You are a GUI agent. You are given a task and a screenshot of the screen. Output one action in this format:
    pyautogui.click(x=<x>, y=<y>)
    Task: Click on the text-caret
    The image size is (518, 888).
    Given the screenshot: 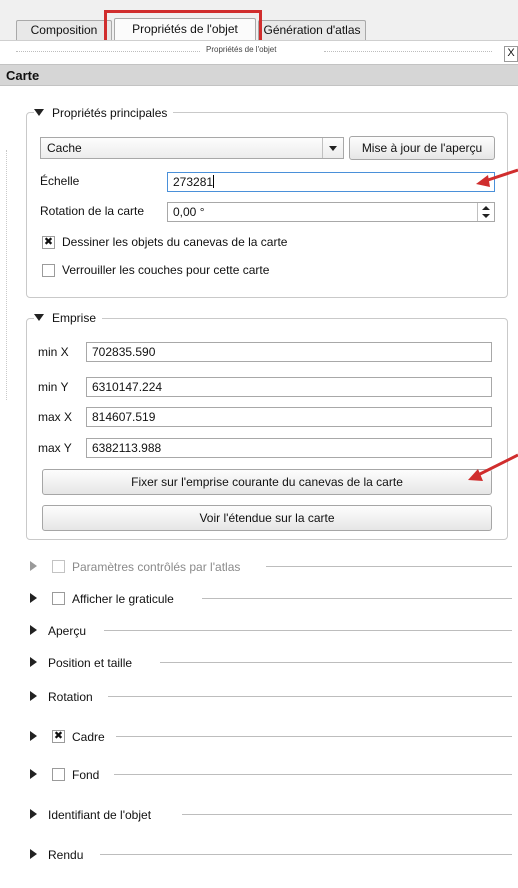 What is the action you would take?
    pyautogui.click(x=214, y=181)
    